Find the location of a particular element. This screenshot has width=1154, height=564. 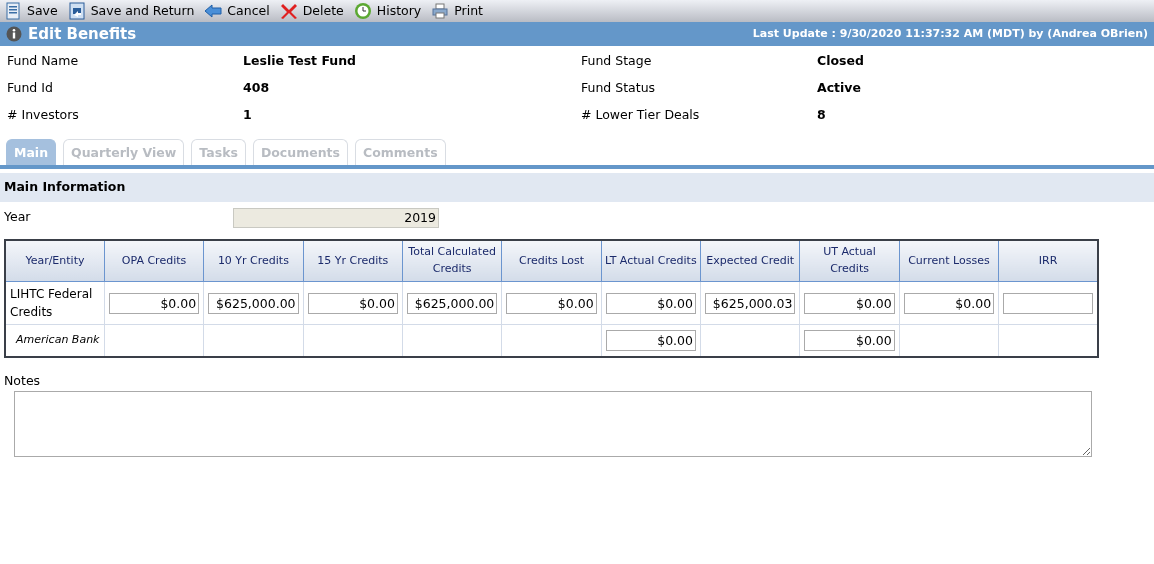

info-icon is located at coordinates (14, 34).